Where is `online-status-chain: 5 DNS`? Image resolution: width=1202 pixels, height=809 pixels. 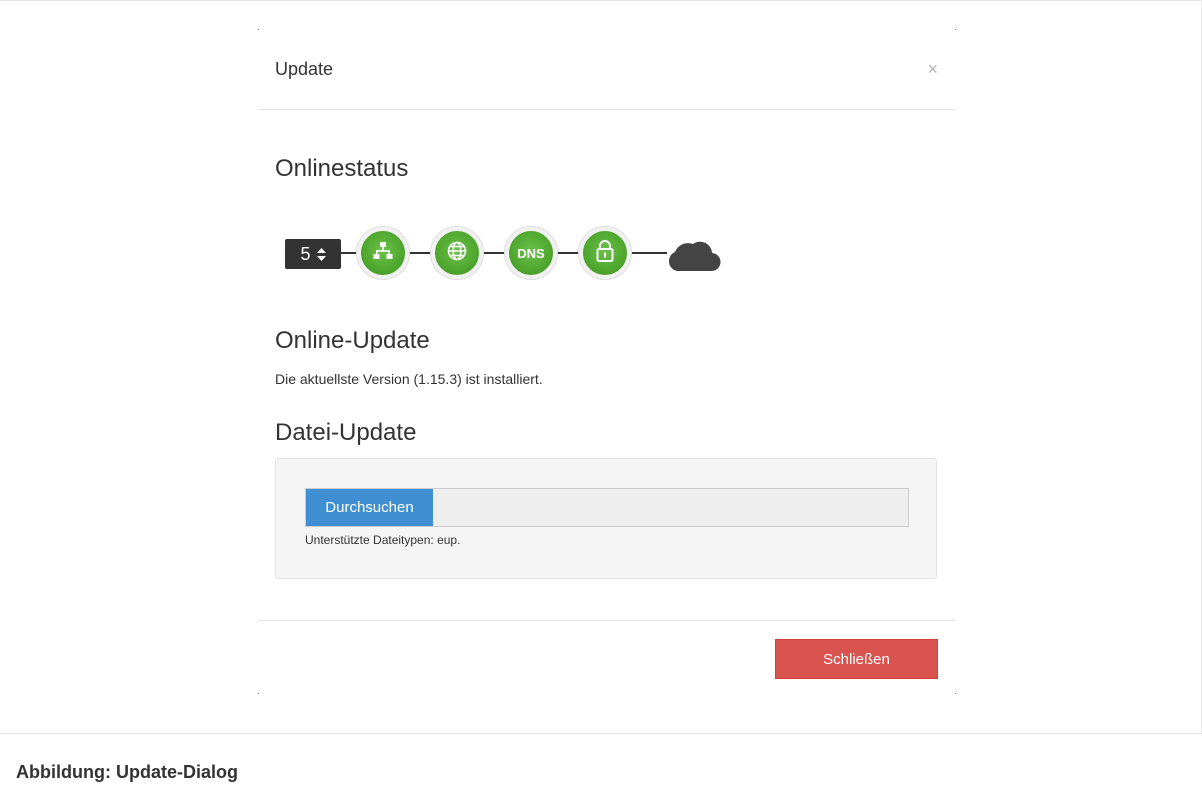 online-status-chain: 5 DNS is located at coordinates (505, 253).